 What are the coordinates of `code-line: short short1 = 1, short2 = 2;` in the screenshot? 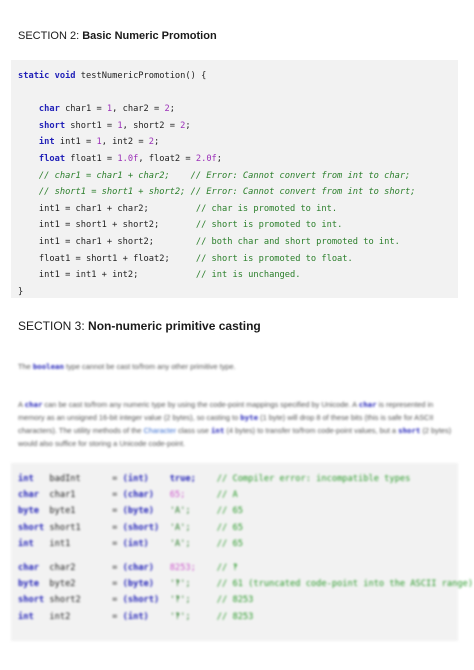 It's located at (114, 125).